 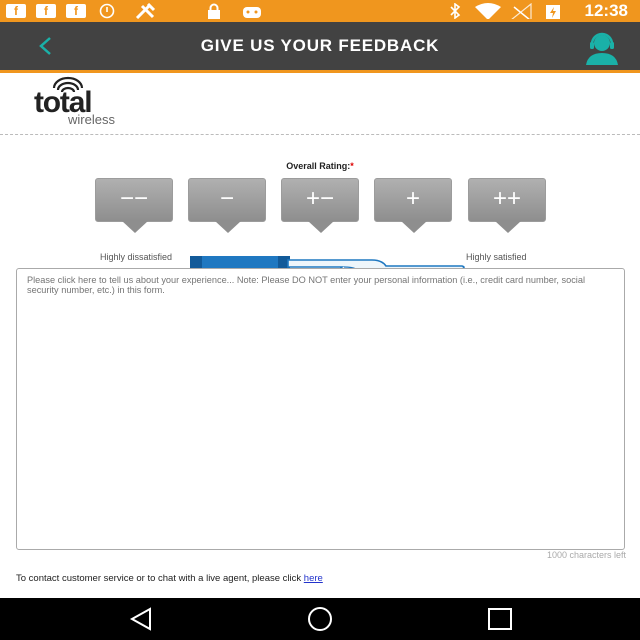 What do you see at coordinates (214, 11) in the screenshot?
I see `lock-icon` at bounding box center [214, 11].